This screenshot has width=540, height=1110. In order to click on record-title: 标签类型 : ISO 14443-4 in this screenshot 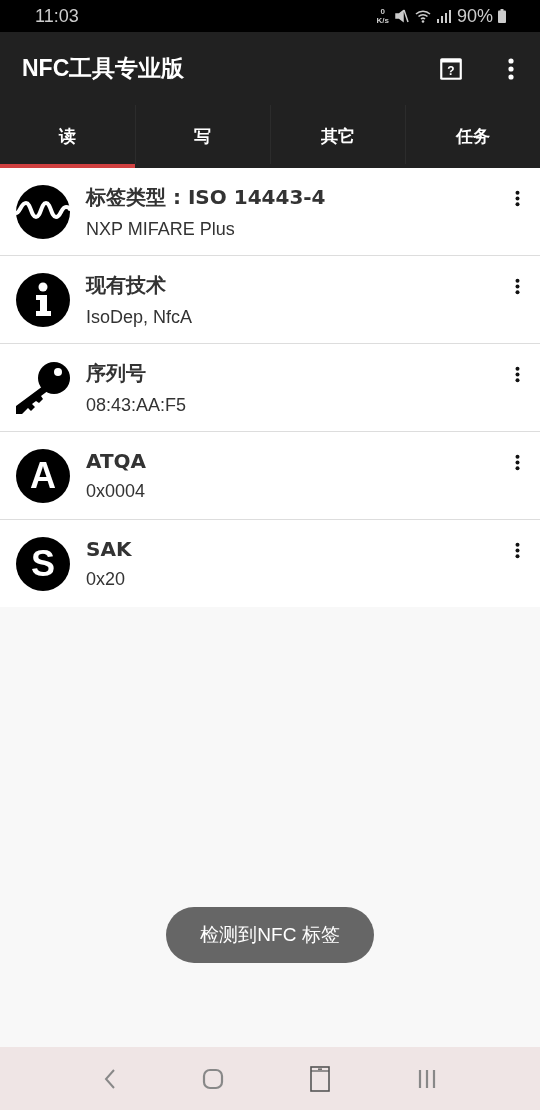, I will do `click(206, 197)`.